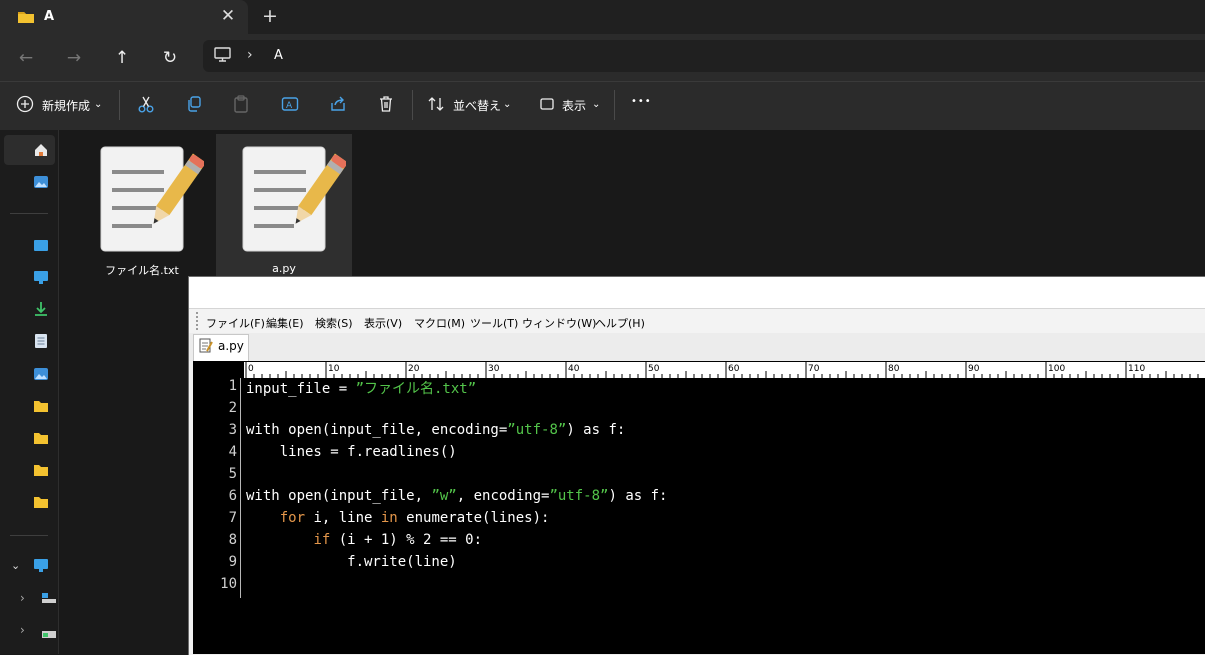  I want to click on address-bar, so click(704, 56).